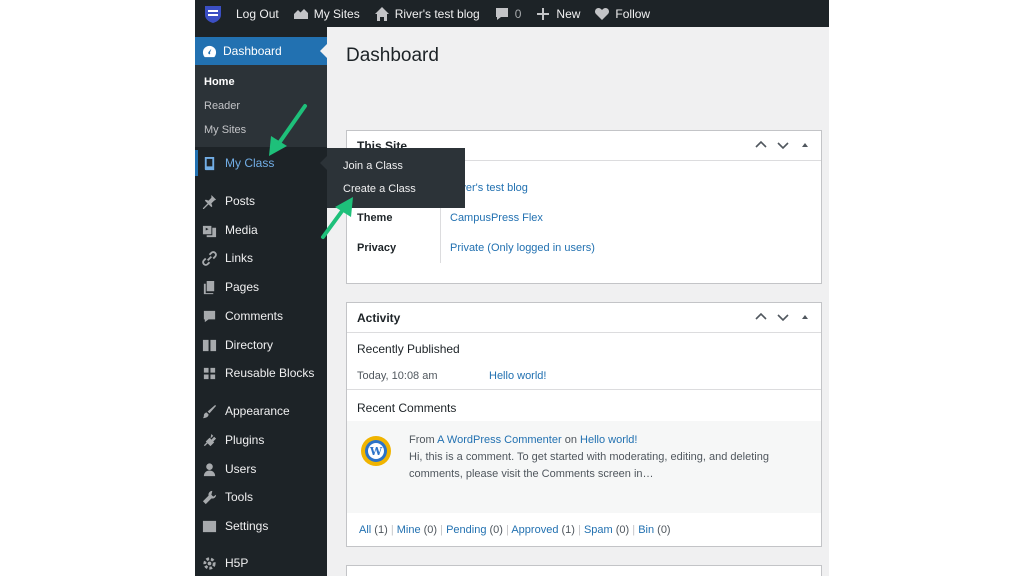 This screenshot has height=576, width=1024. What do you see at coordinates (209, 345) in the screenshot?
I see `directory-icon` at bounding box center [209, 345].